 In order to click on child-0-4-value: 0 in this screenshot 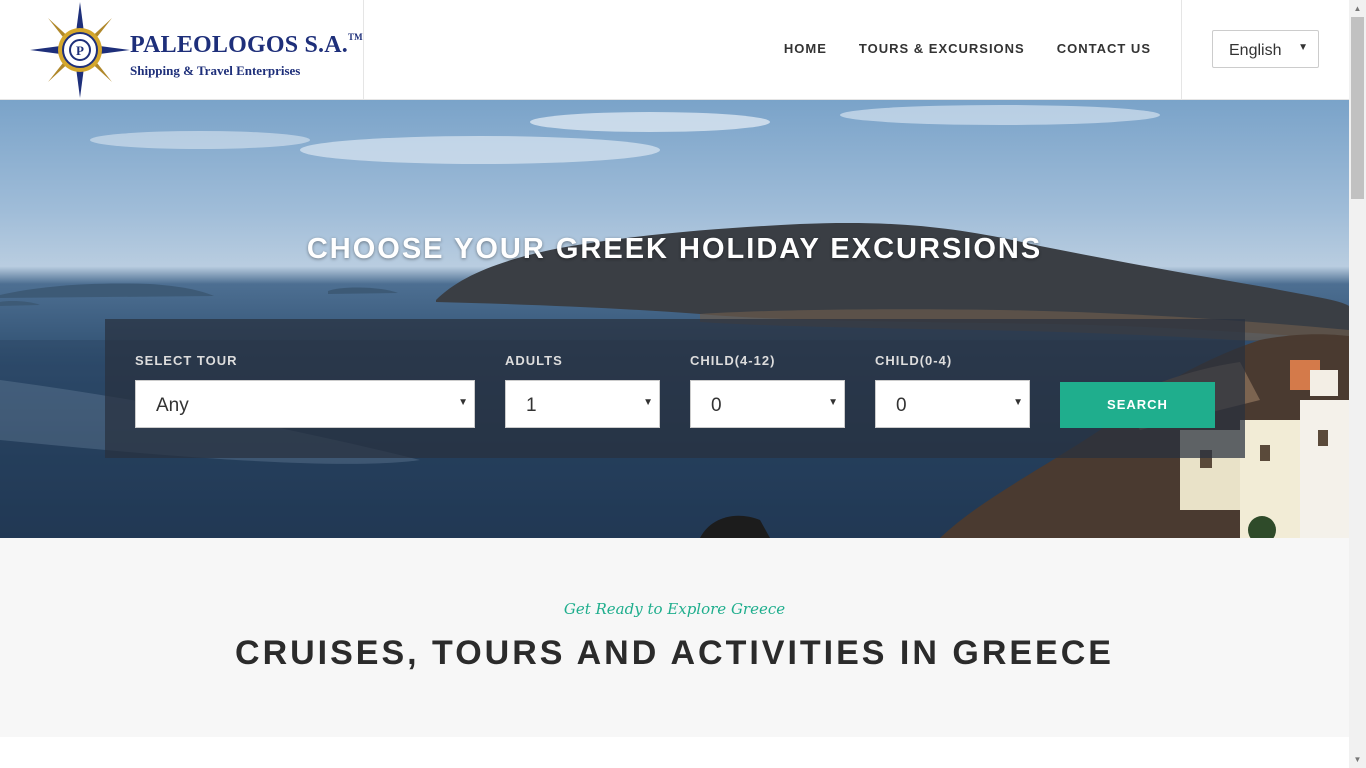, I will do `click(901, 405)`.